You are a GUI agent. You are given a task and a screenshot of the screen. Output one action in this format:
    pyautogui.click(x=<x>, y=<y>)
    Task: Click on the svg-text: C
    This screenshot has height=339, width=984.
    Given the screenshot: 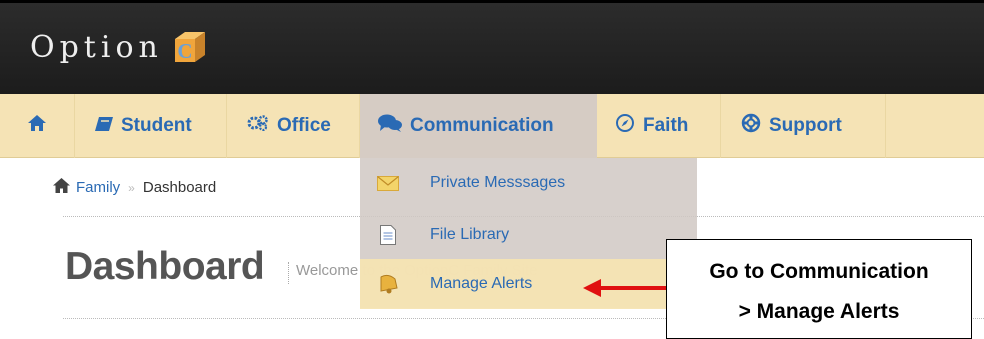 What is the action you would take?
    pyautogui.click(x=184, y=51)
    